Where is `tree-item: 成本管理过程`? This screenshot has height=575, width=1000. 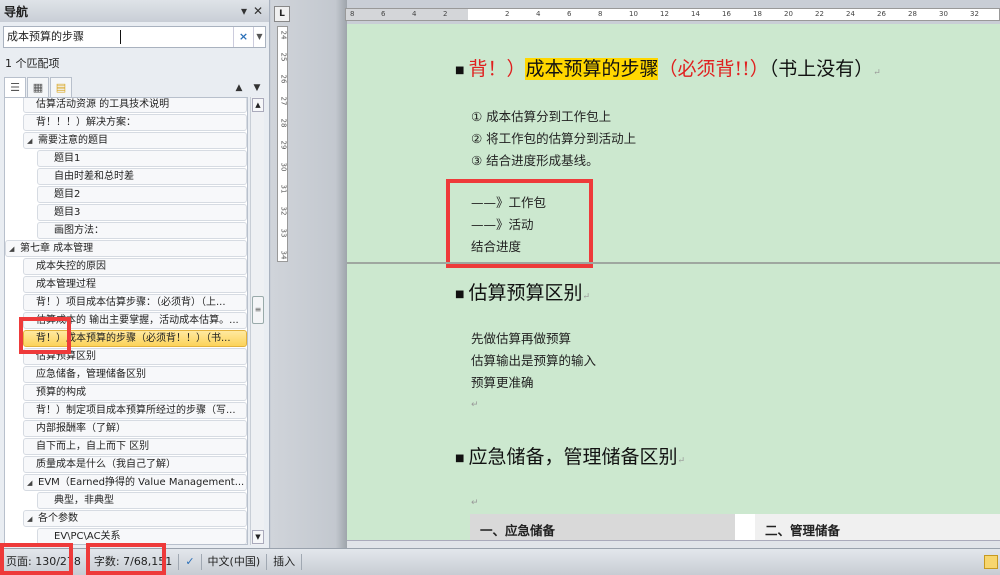
tree-item: 成本管理过程 is located at coordinates (135, 284).